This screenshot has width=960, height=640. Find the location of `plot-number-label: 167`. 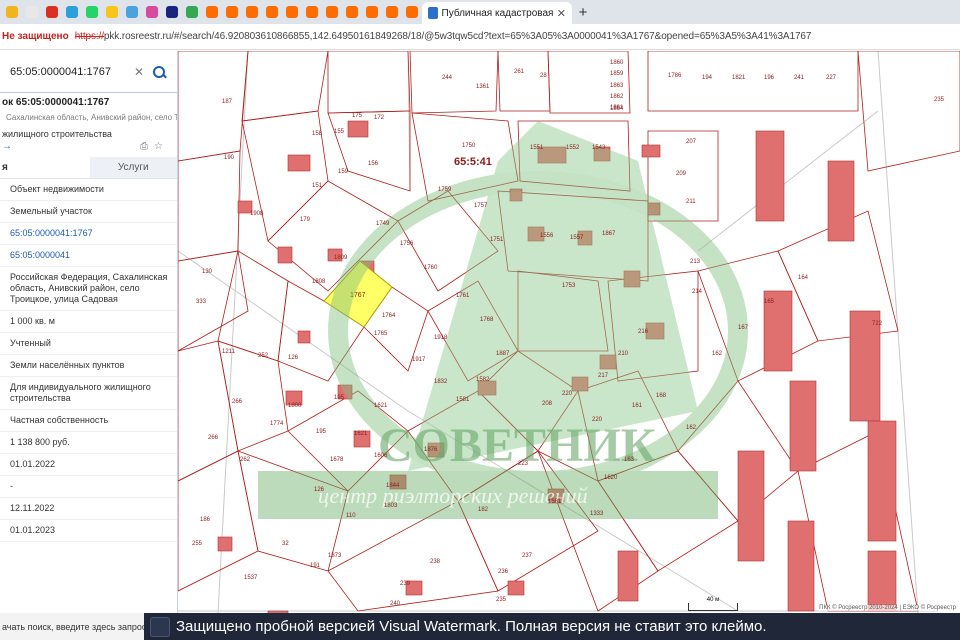

plot-number-label: 167 is located at coordinates (743, 328).